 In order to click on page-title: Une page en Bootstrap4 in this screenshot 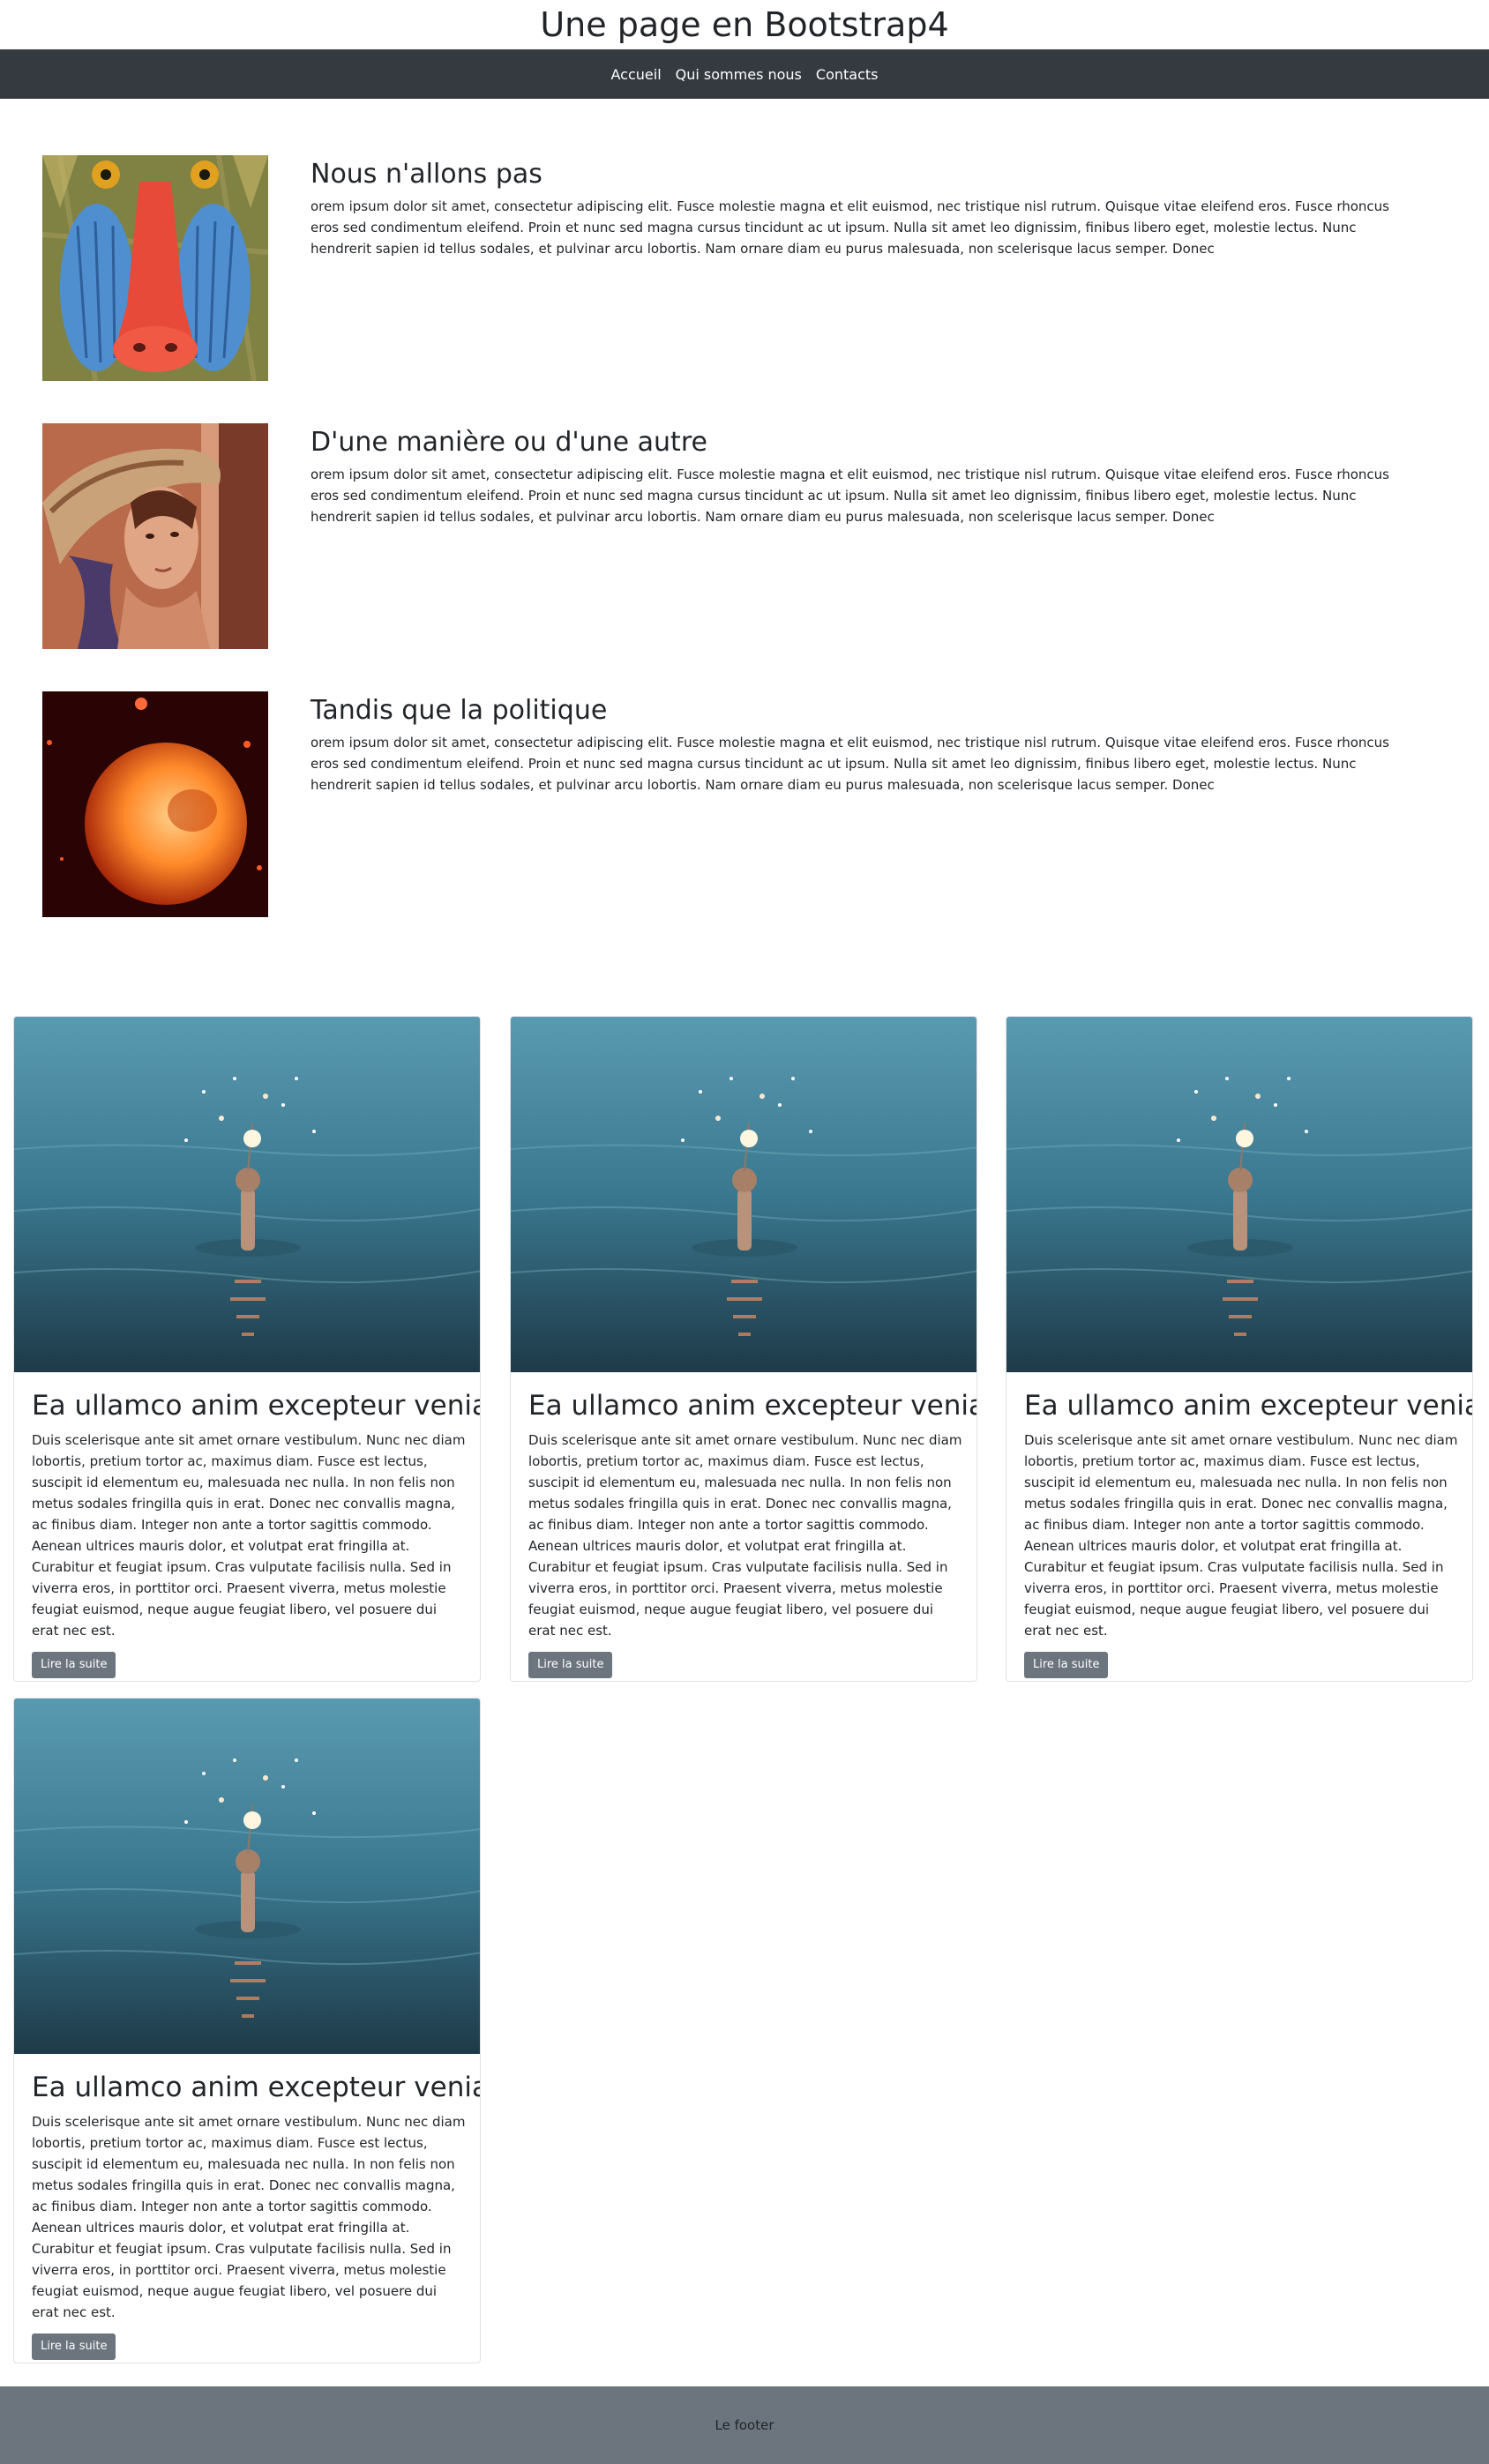, I will do `click(744, 24)`.